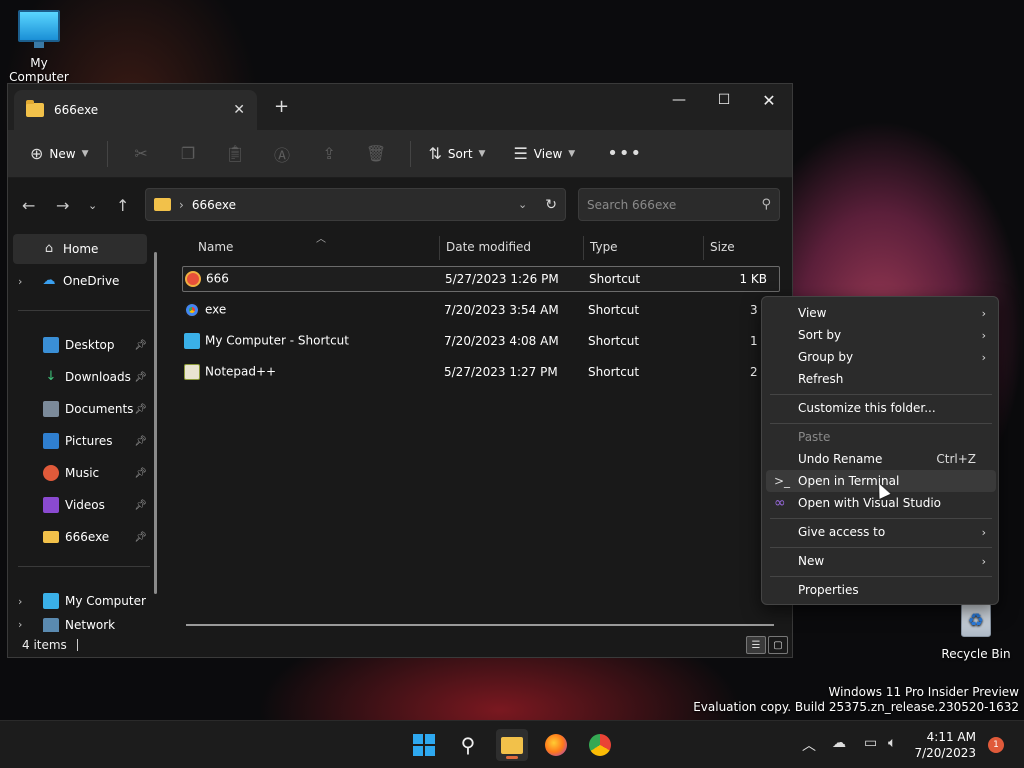  I want to click on share-icon: ⇪, so click(329, 153).